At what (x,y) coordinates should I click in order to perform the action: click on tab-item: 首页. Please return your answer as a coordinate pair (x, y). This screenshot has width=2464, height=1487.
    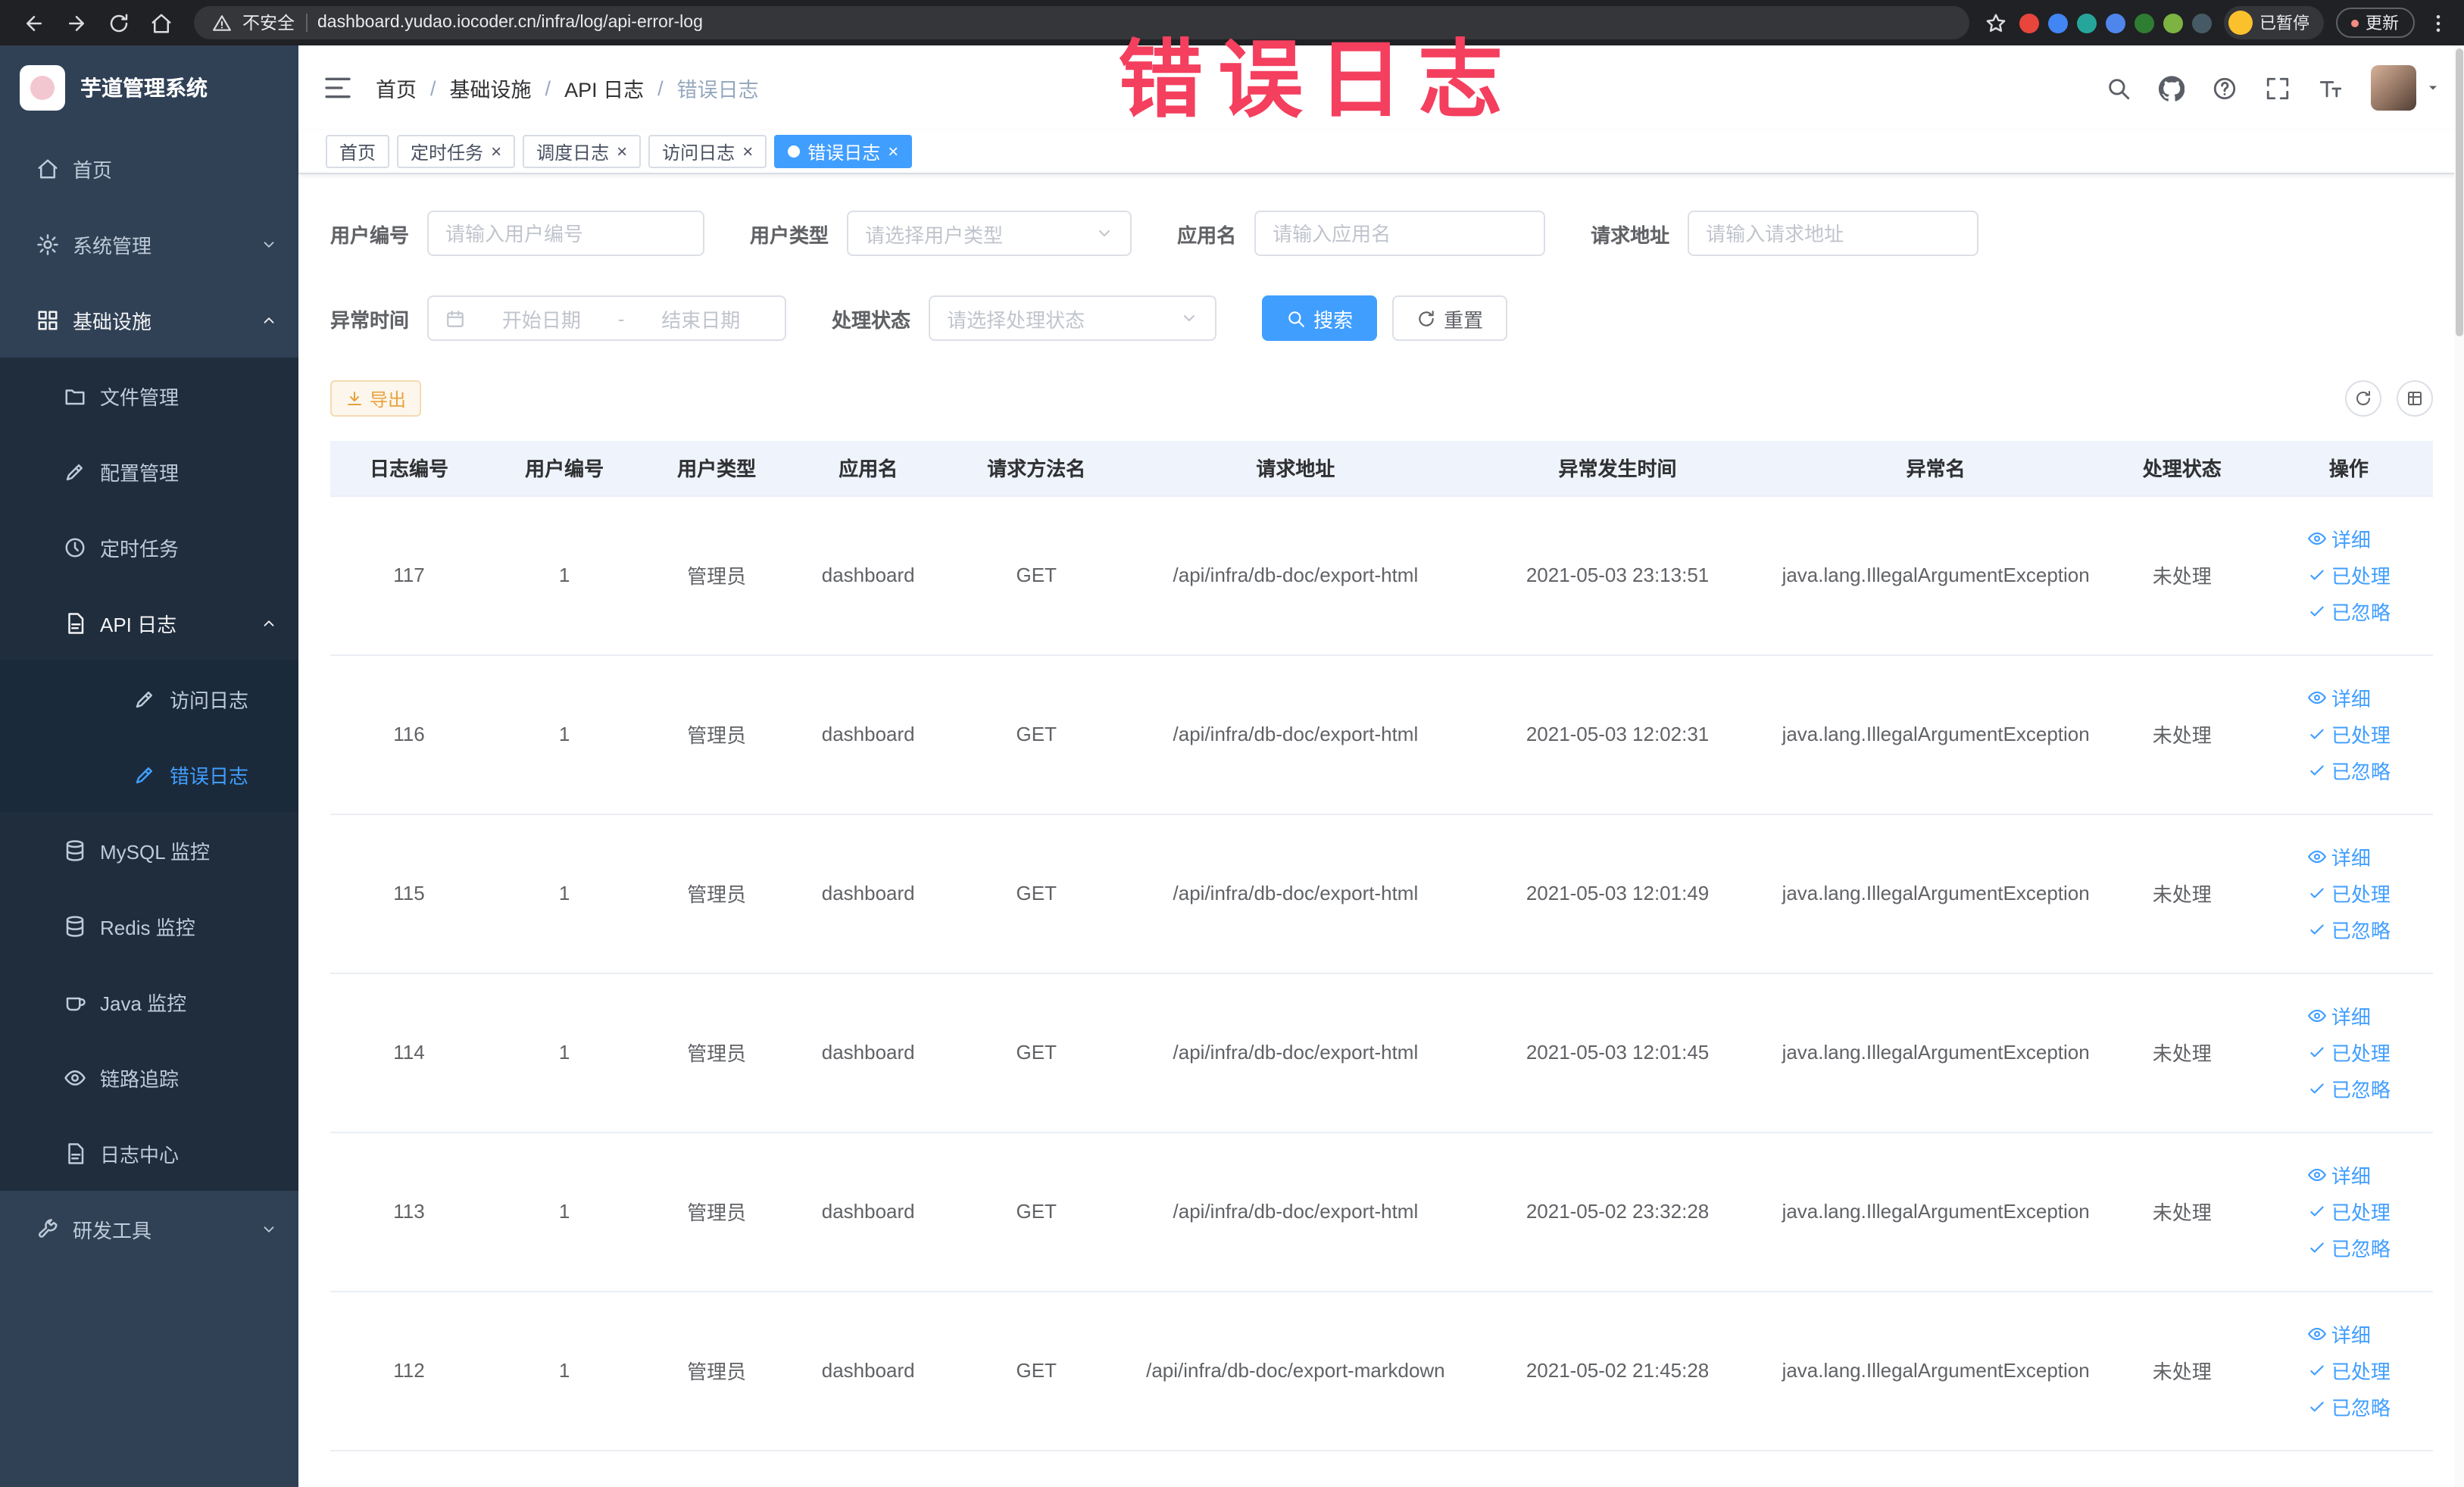
    Looking at the image, I should click on (358, 151).